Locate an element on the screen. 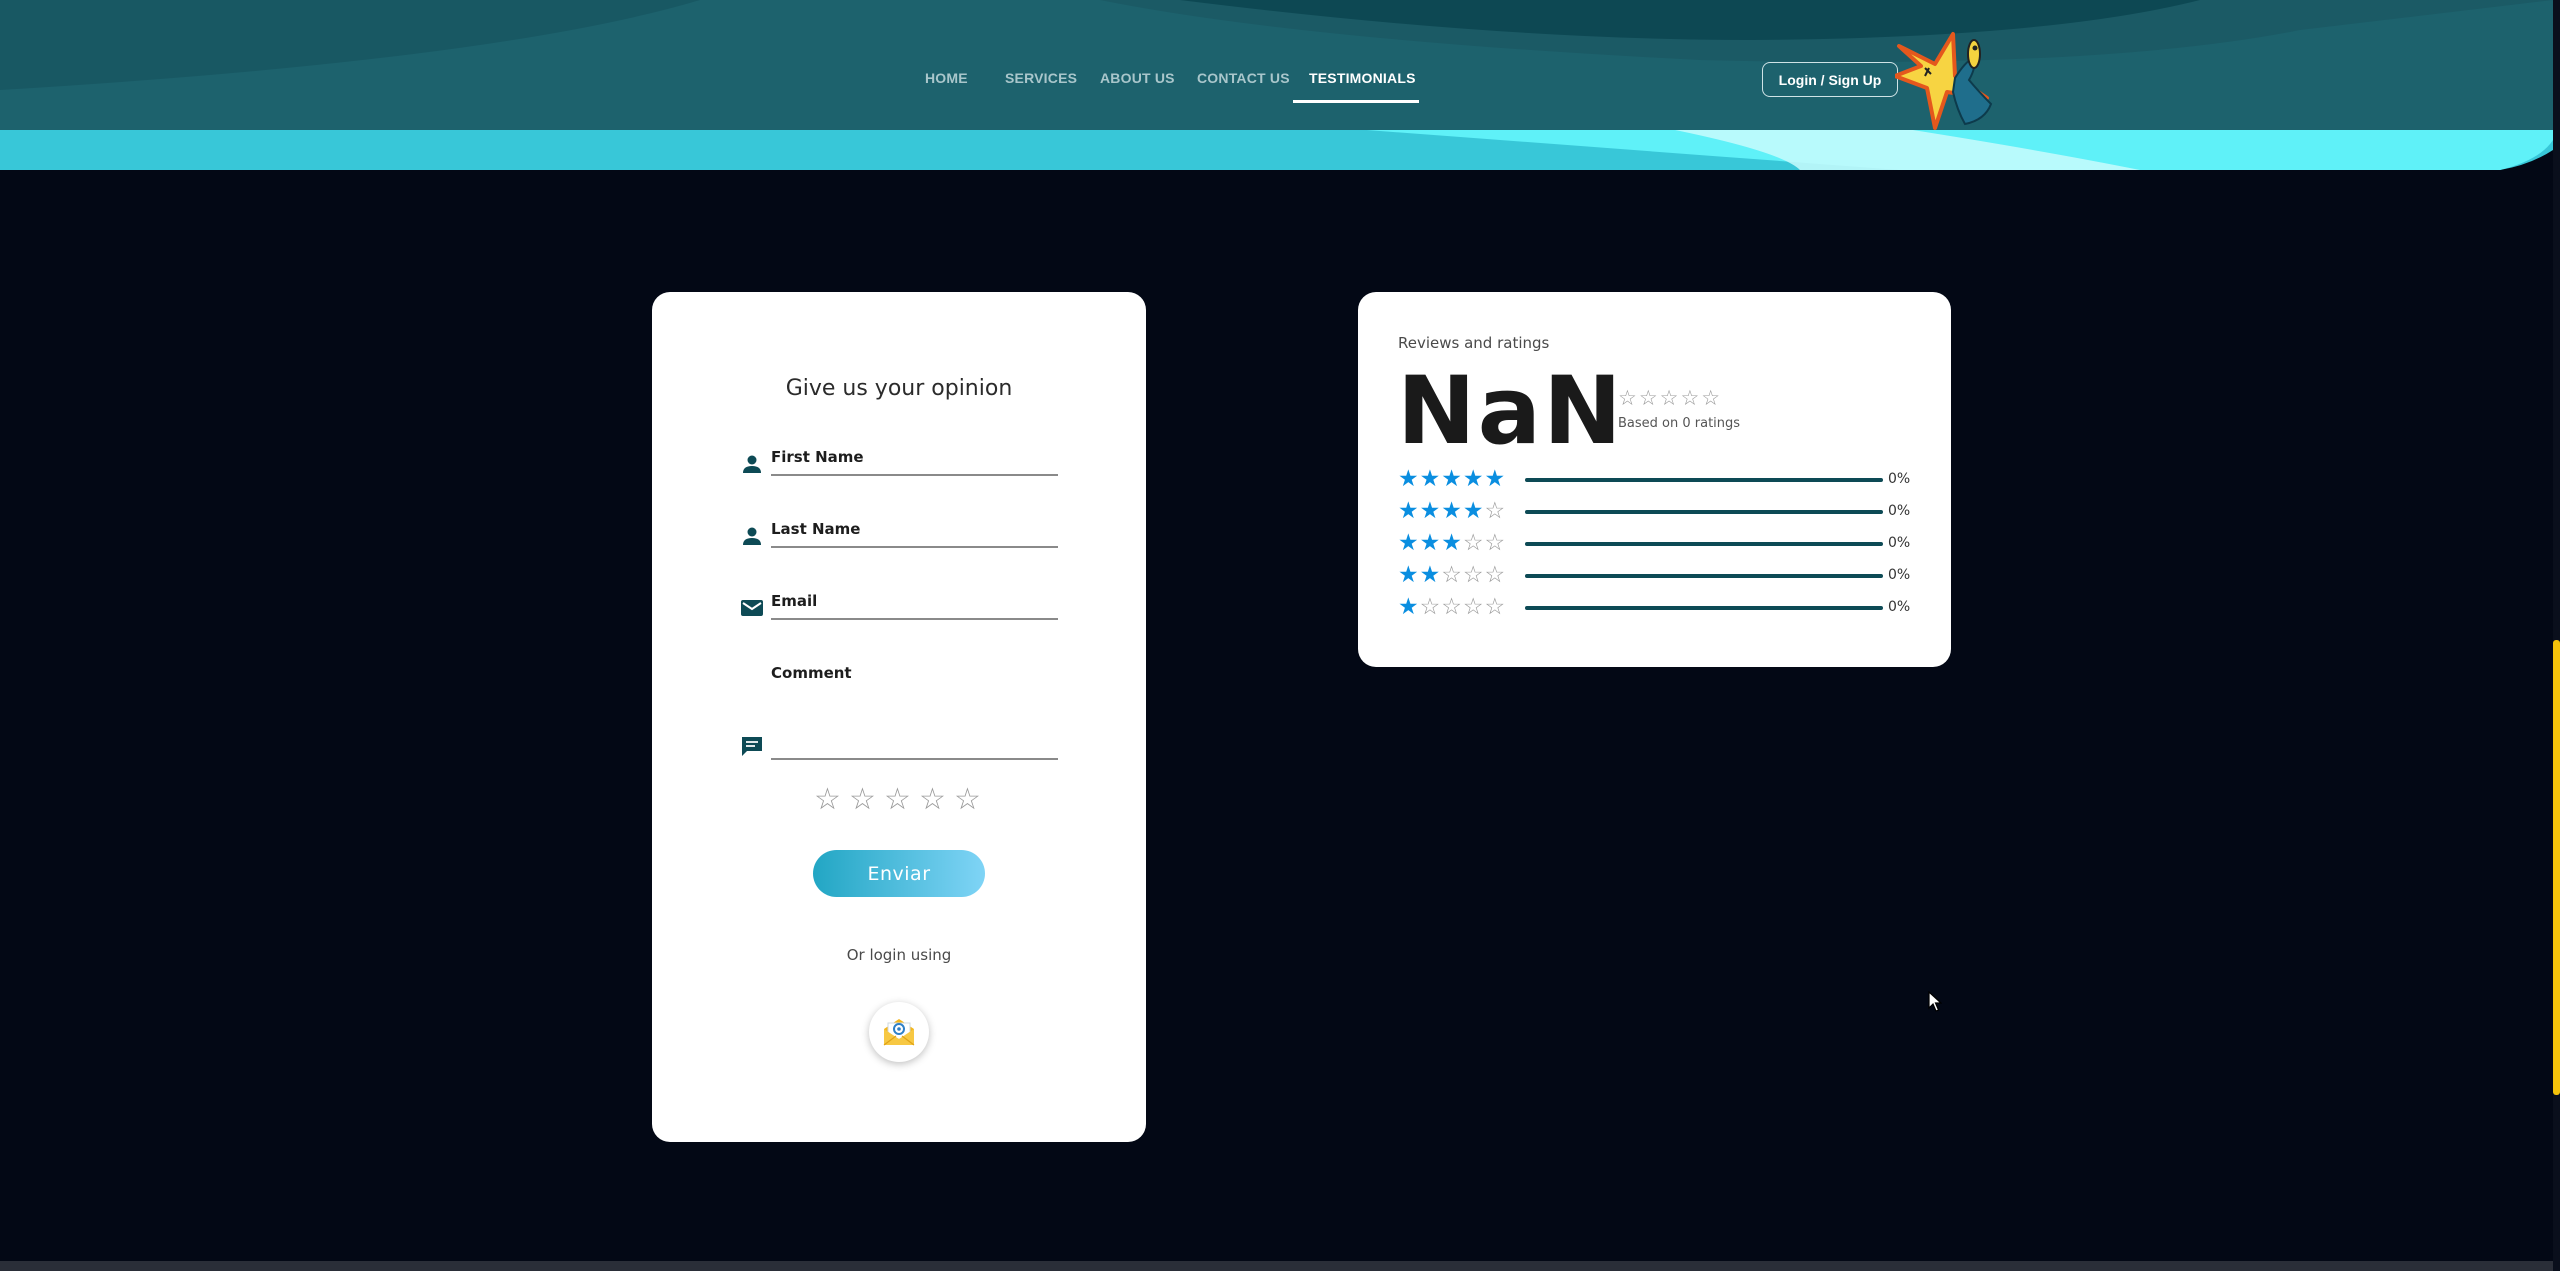 The image size is (2560, 1271). nav-testimonials: TESTIMONIALS is located at coordinates (1362, 78).